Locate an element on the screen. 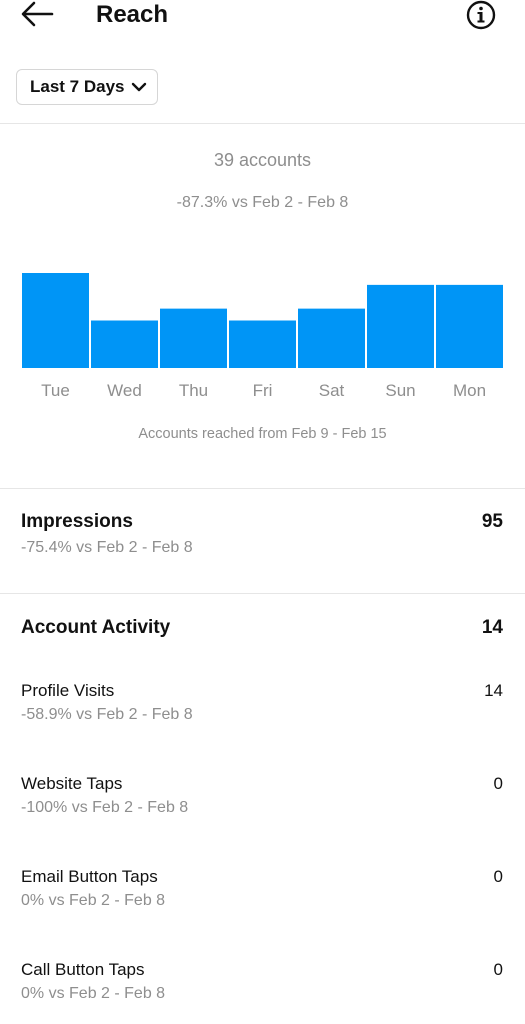 The width and height of the screenshot is (525, 1024). page-title: Reach is located at coordinates (132, 14).